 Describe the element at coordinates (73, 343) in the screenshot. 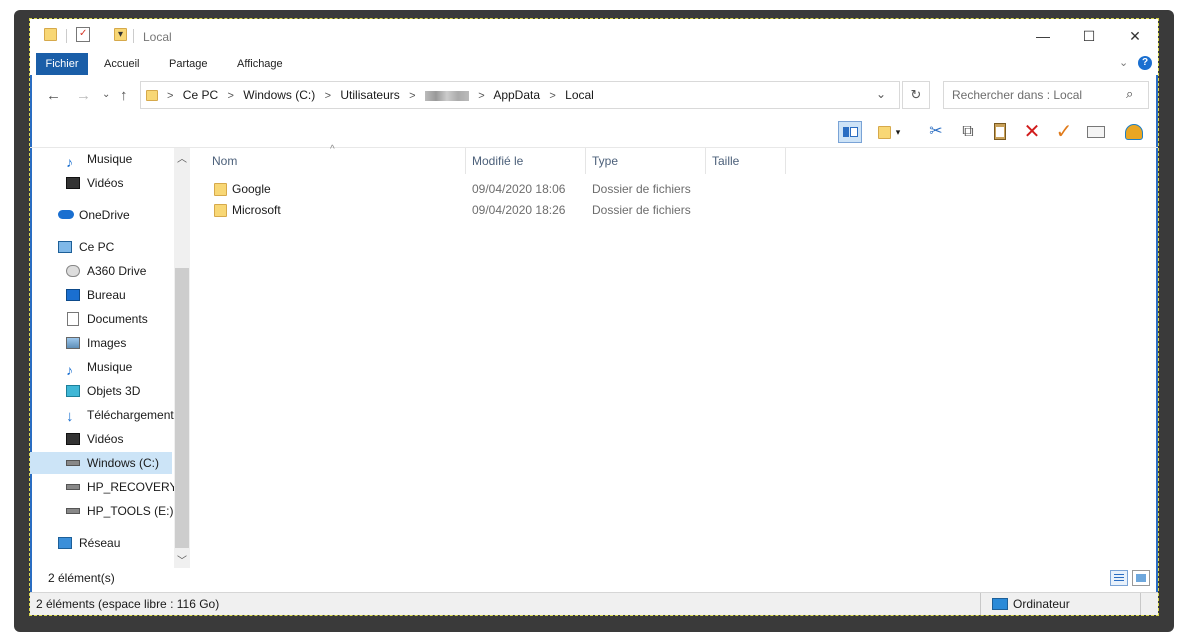

I see `images-icon` at that location.